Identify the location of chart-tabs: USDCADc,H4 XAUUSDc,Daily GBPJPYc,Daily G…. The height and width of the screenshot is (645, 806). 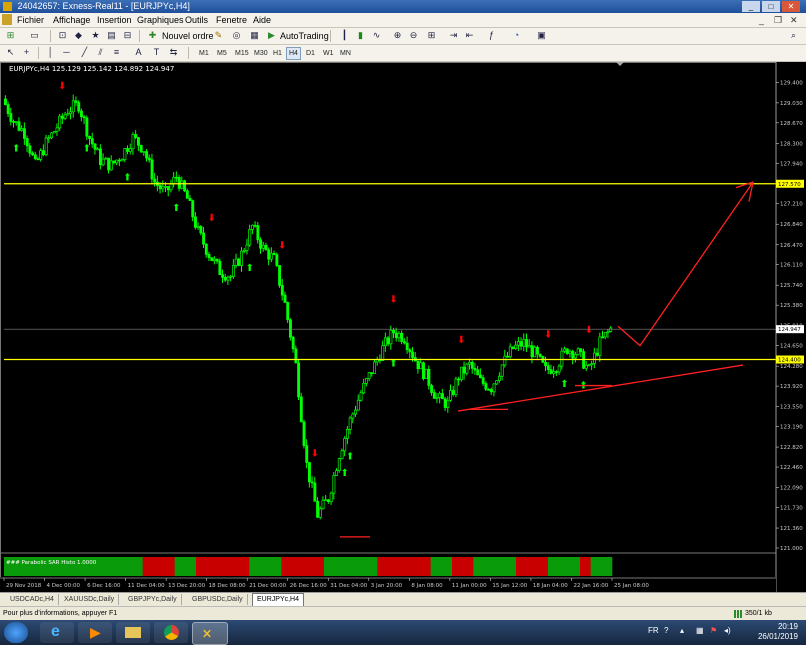
(403, 599).